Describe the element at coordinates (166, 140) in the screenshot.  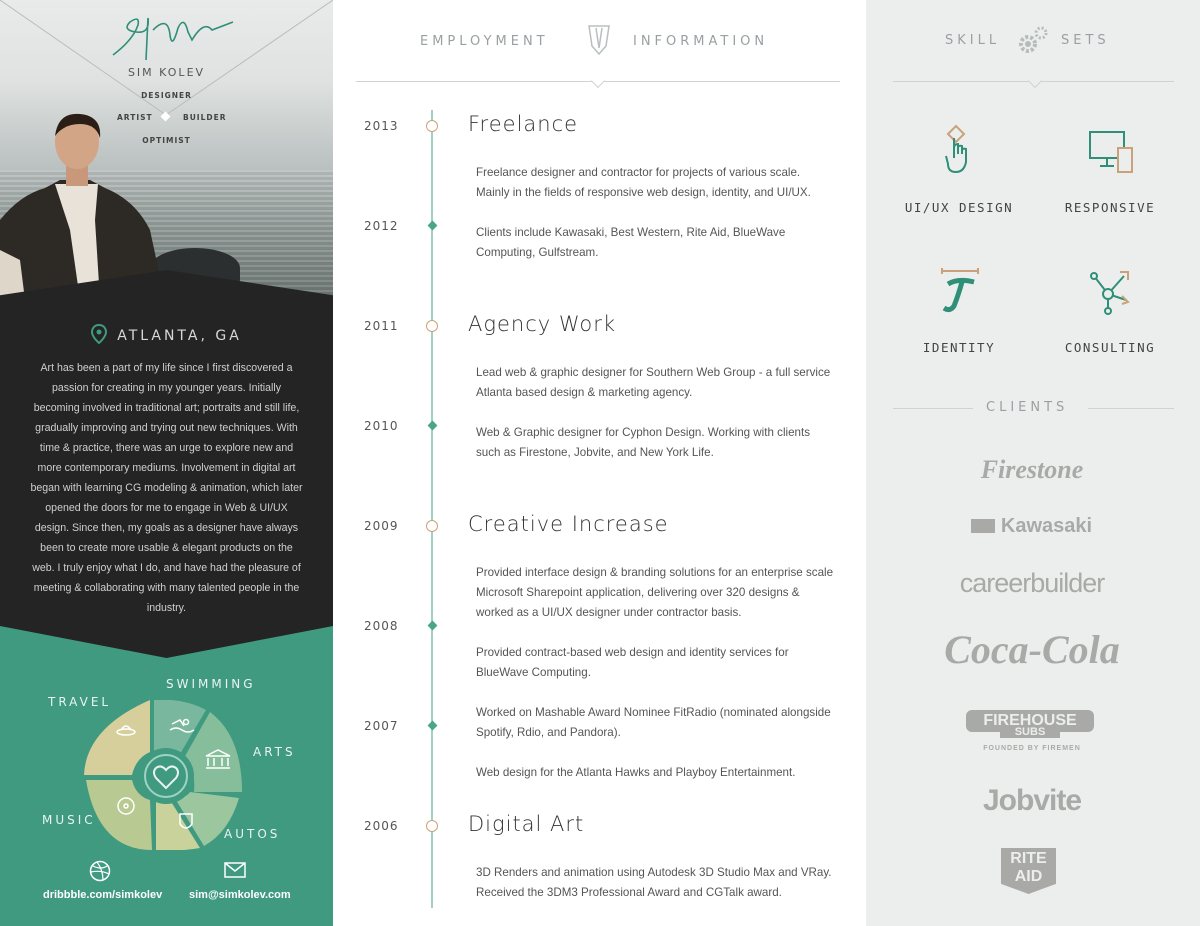
I see `role-optimist: OPTIMIST` at that location.